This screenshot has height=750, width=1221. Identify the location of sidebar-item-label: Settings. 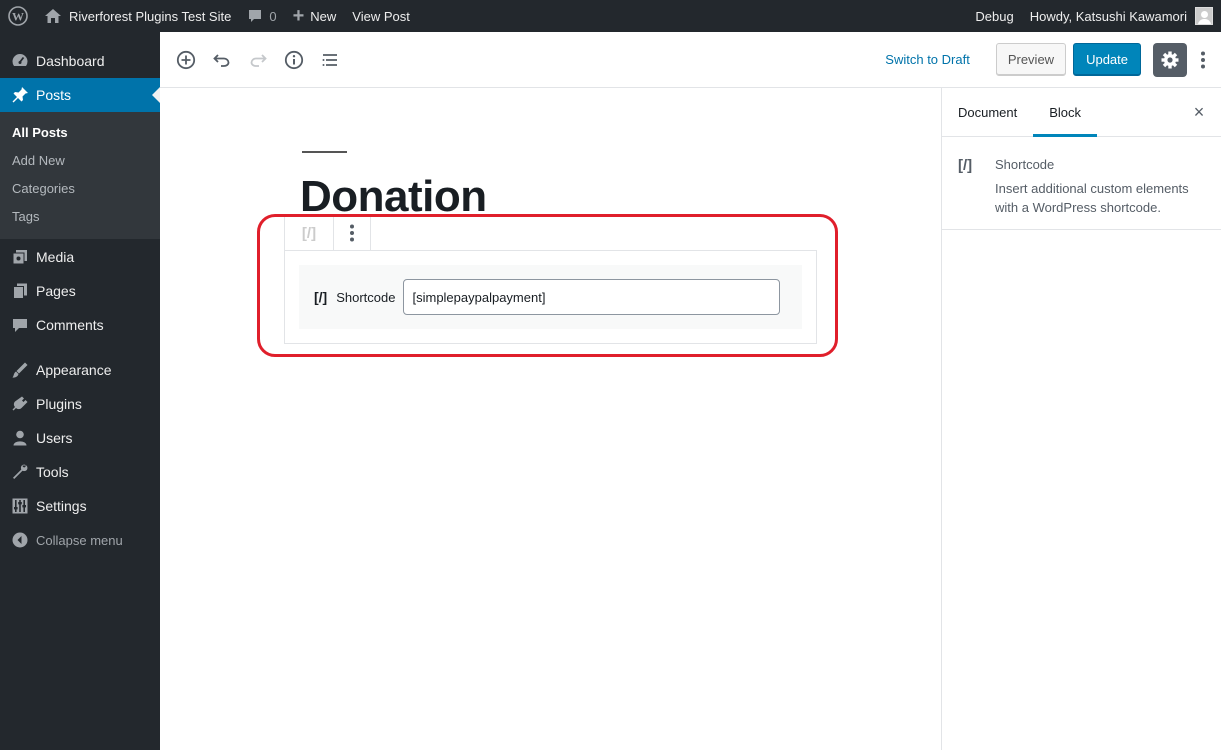
(61, 506).